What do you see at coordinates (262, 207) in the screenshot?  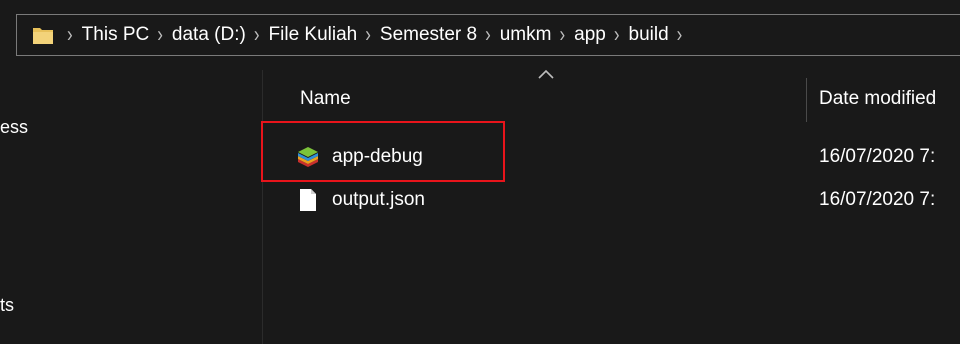 I see `pane-divider` at bounding box center [262, 207].